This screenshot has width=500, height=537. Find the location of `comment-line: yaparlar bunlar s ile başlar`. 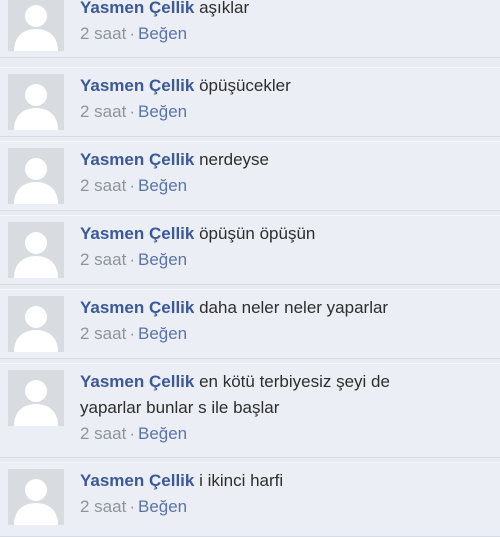

comment-line: yaparlar bunlar s ile başlar is located at coordinates (286, 408).